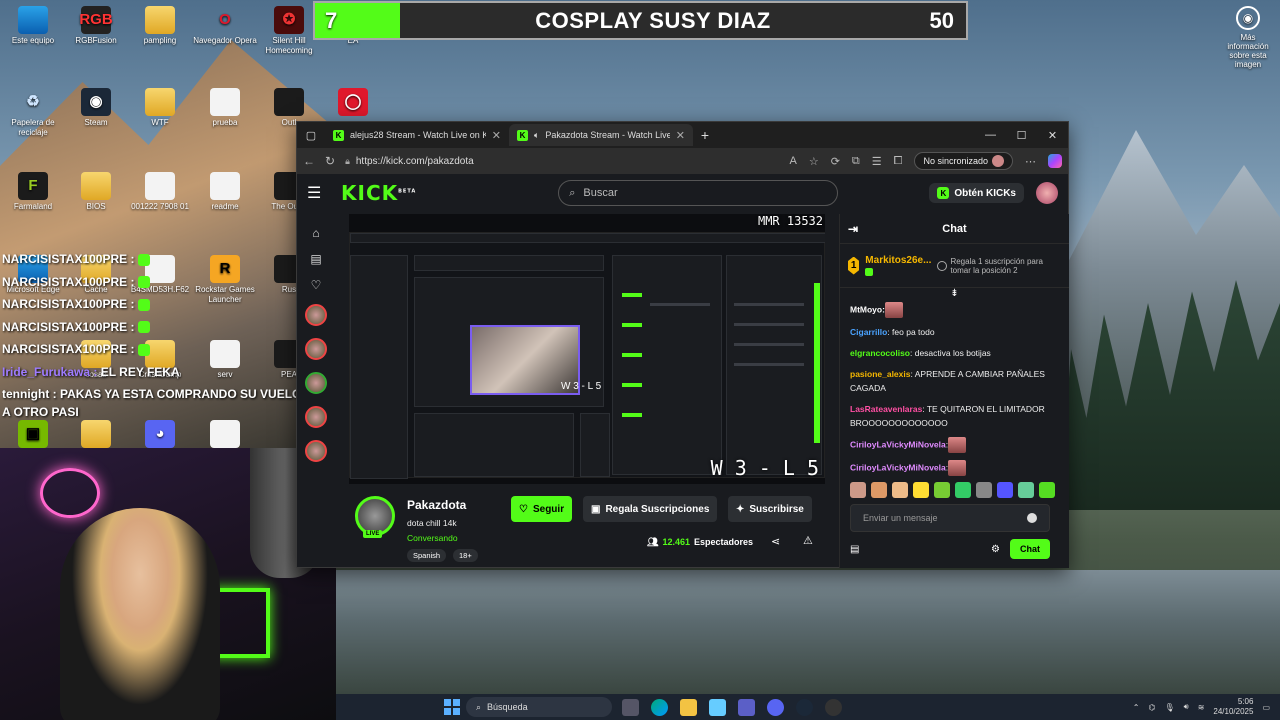 Image resolution: width=1280 pixels, height=720 pixels. What do you see at coordinates (587, 349) in the screenshot?
I see `video-player: MMR 13532 W 3 - L 5 W 3 - L 5` at bounding box center [587, 349].